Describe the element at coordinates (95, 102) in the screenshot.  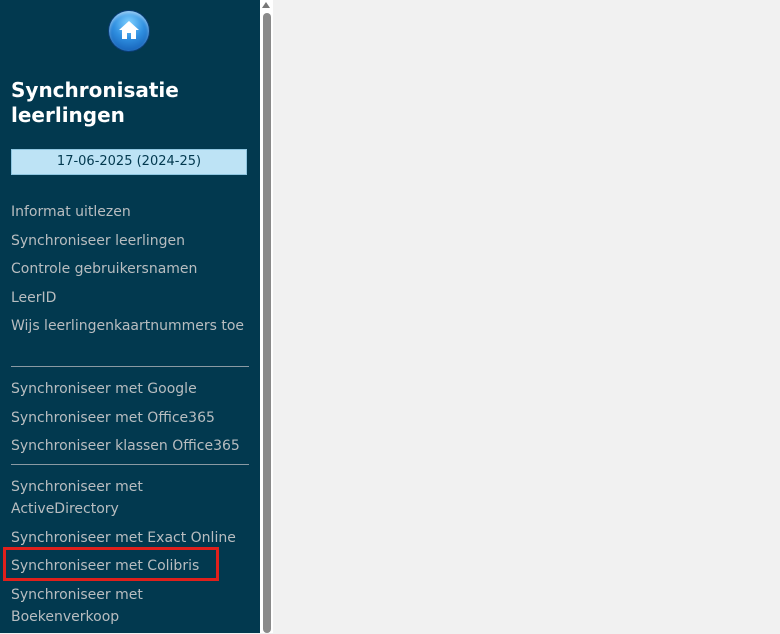
I see `page-title: Synchronisatie leerlingen` at that location.